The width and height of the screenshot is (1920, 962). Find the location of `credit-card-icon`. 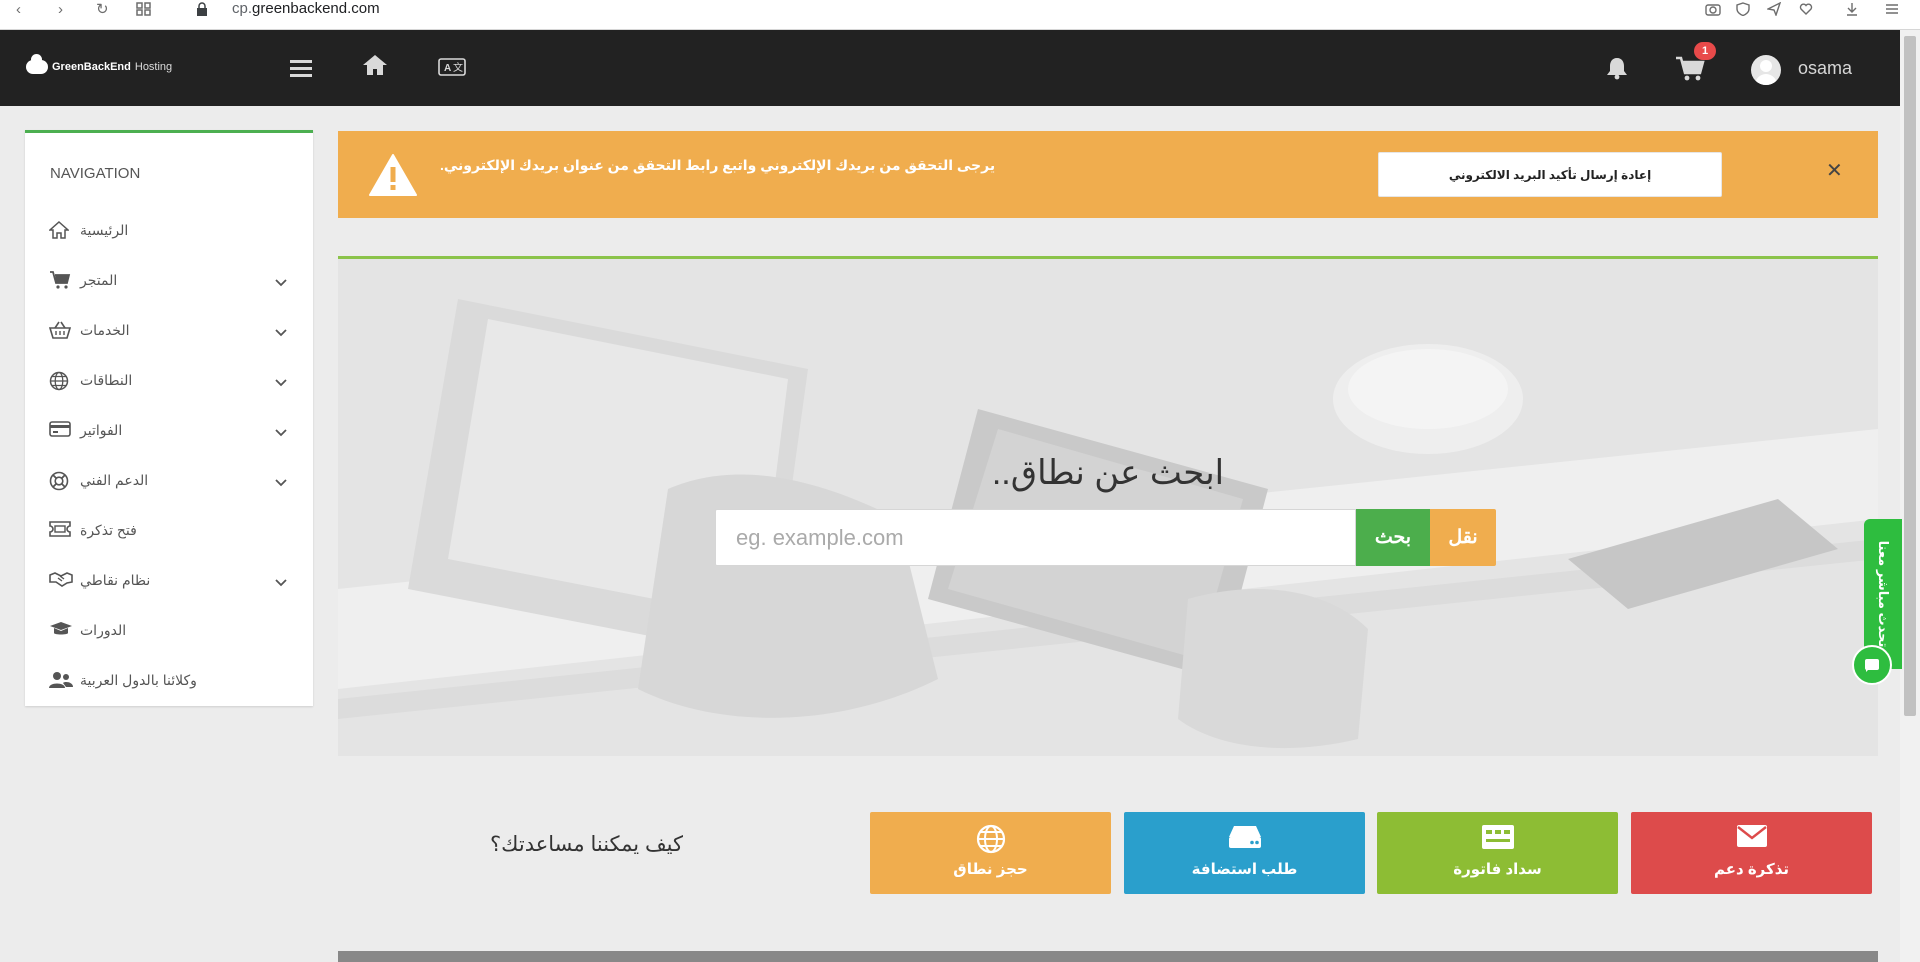

credit-card-icon is located at coordinates (60, 431).